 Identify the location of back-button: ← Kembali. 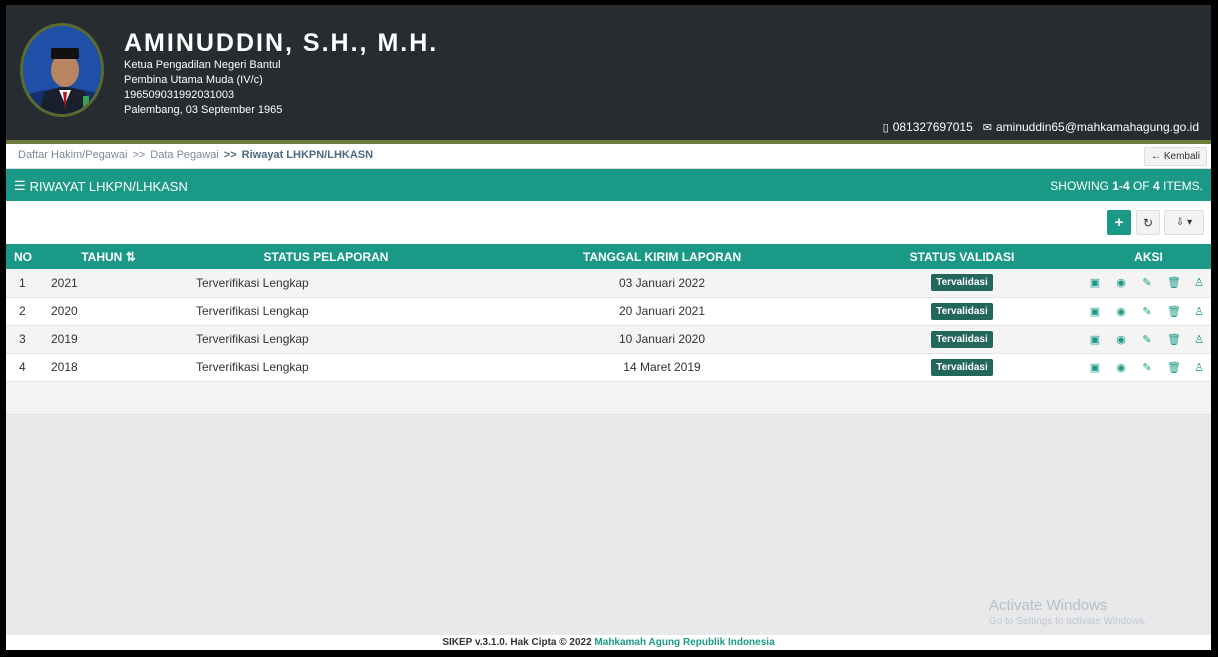
(1175, 156).